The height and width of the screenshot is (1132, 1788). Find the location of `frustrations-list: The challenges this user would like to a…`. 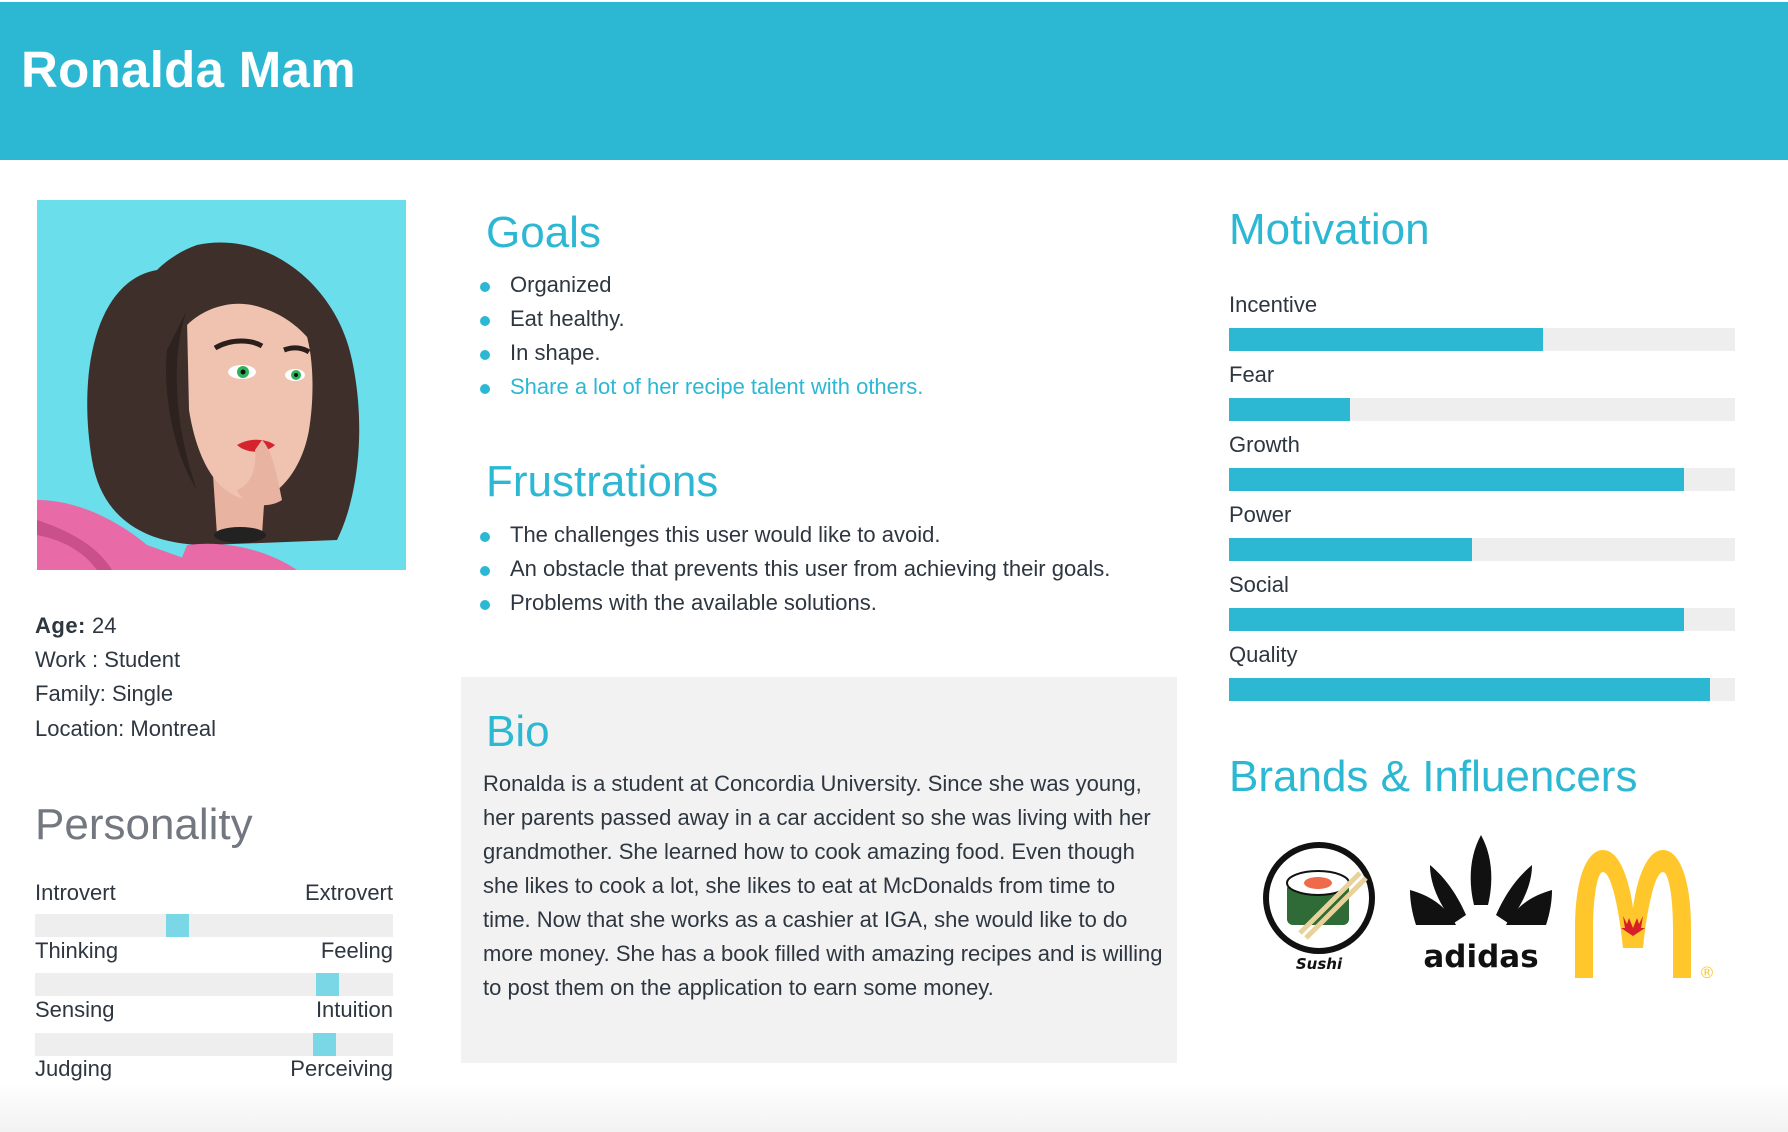

frustrations-list: The challenges this user would like to a… is located at coordinates (795, 569).